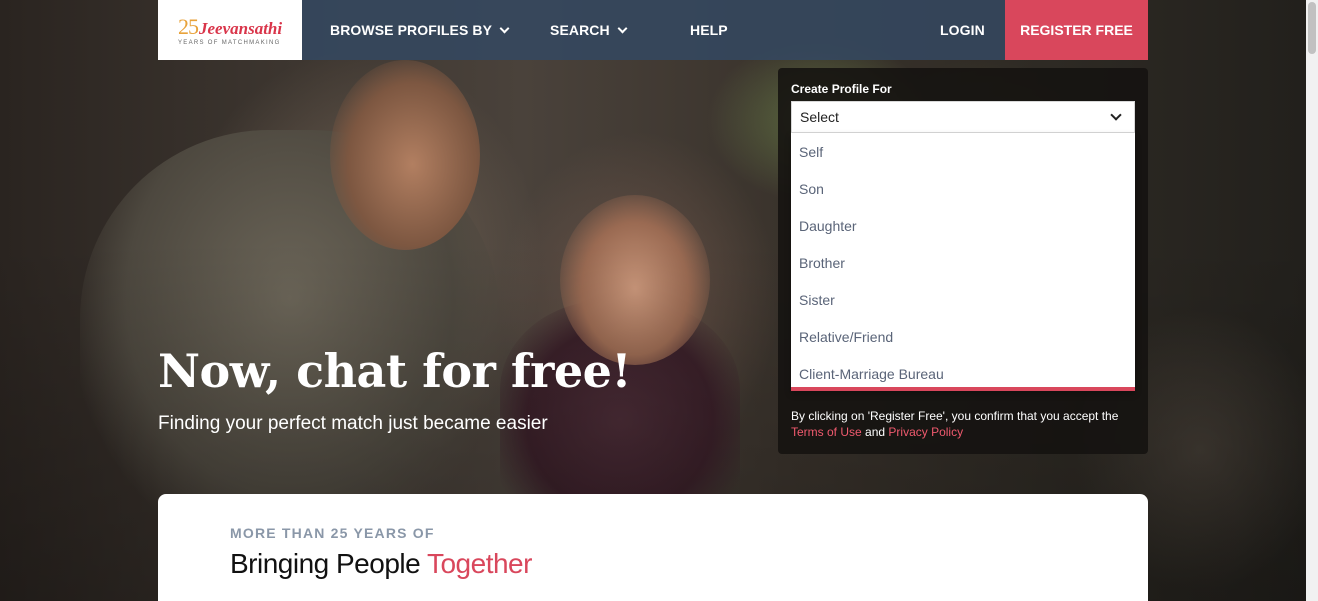 The height and width of the screenshot is (601, 1318). Describe the element at coordinates (963, 117) in the screenshot. I see `create-profile-for-select: Select` at that location.